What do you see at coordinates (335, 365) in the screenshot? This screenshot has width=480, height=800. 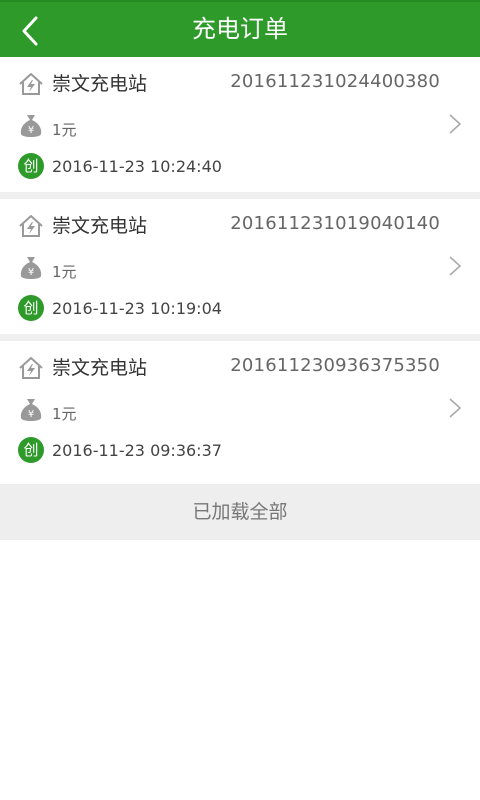 I see `order-number: 201611230936375350` at bounding box center [335, 365].